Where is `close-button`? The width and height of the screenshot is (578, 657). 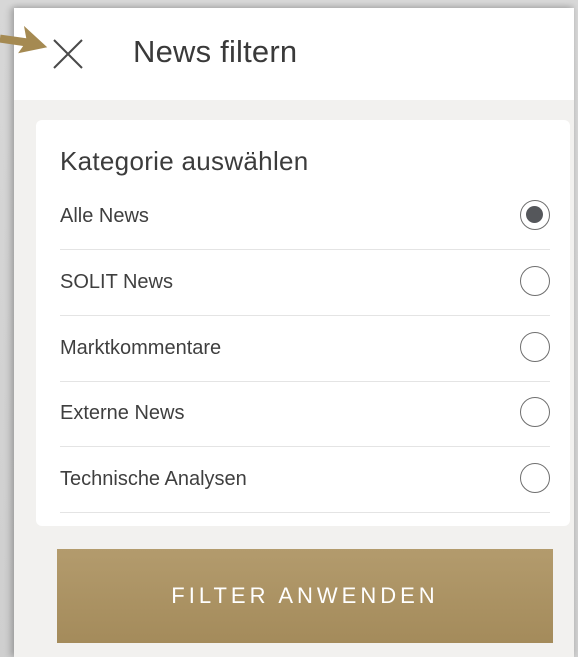
close-button is located at coordinates (68, 54).